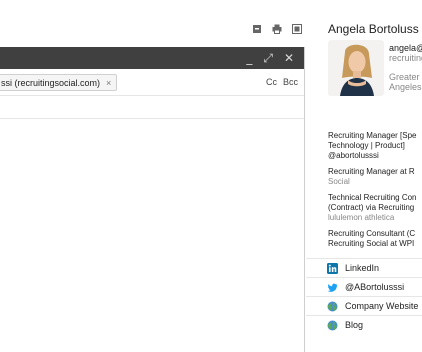  I want to click on new-window-icon, so click(297, 29).